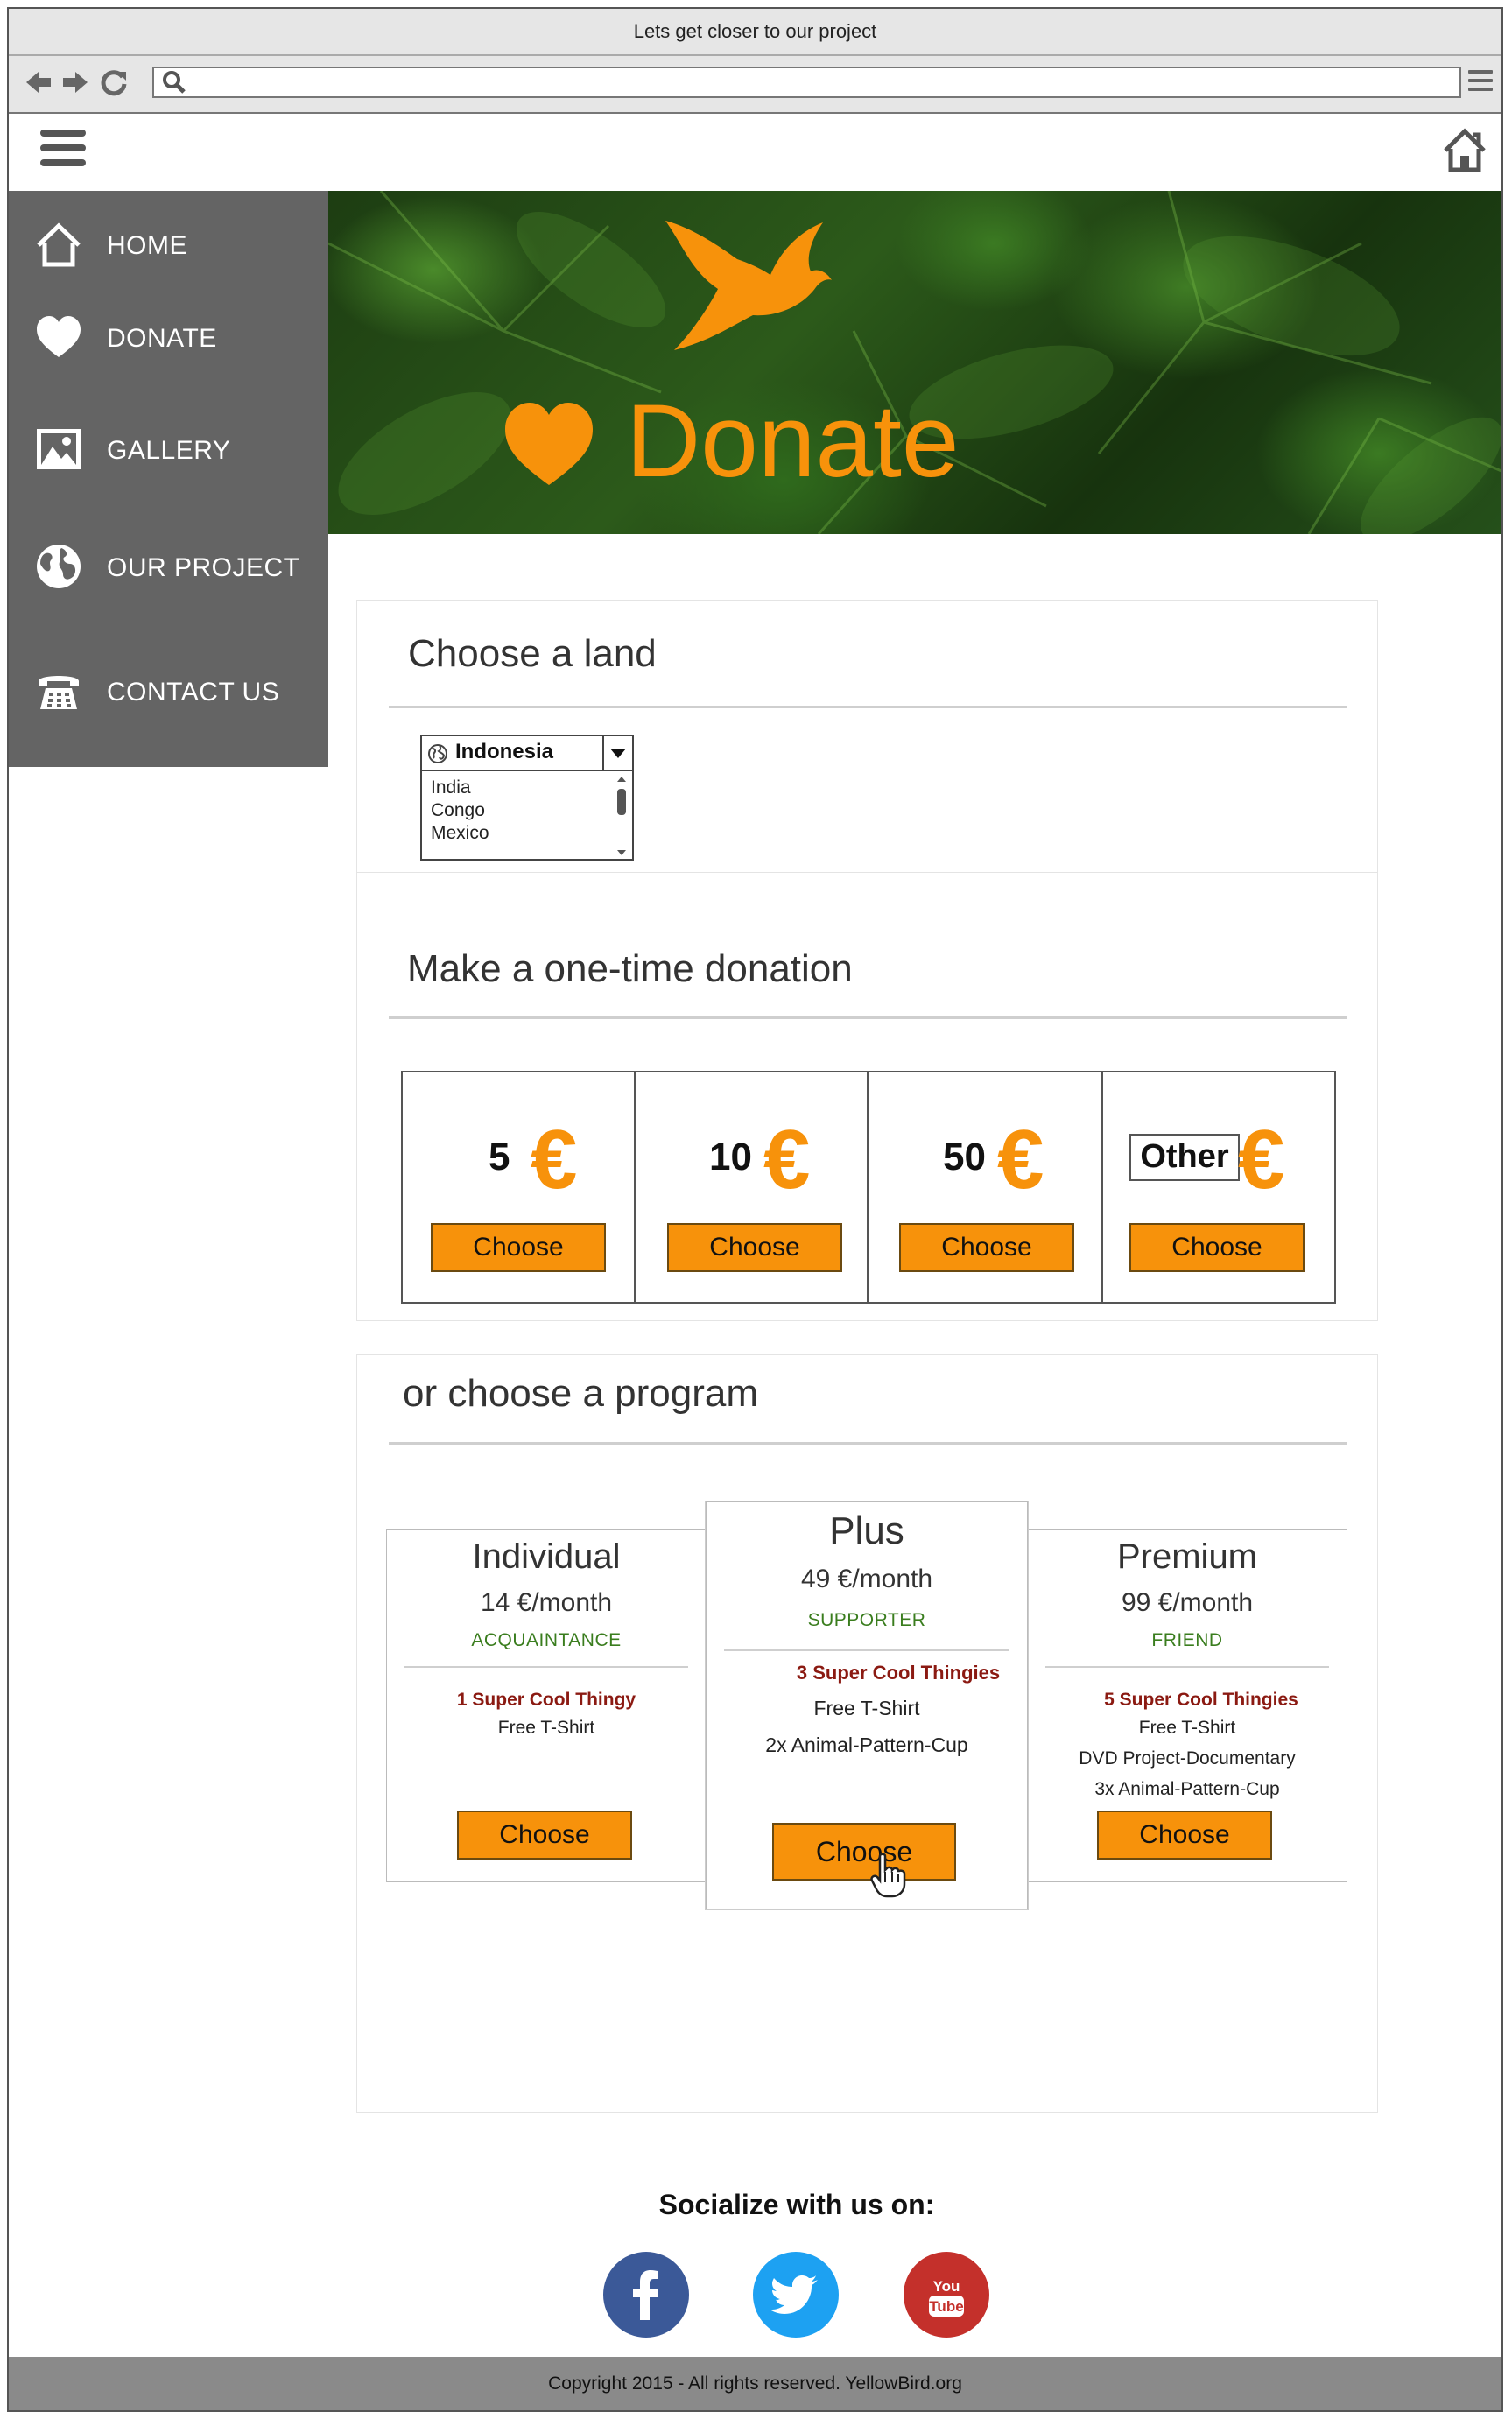  What do you see at coordinates (204, 567) in the screenshot?
I see `sidebar-item-label: OUR PROJECT` at bounding box center [204, 567].